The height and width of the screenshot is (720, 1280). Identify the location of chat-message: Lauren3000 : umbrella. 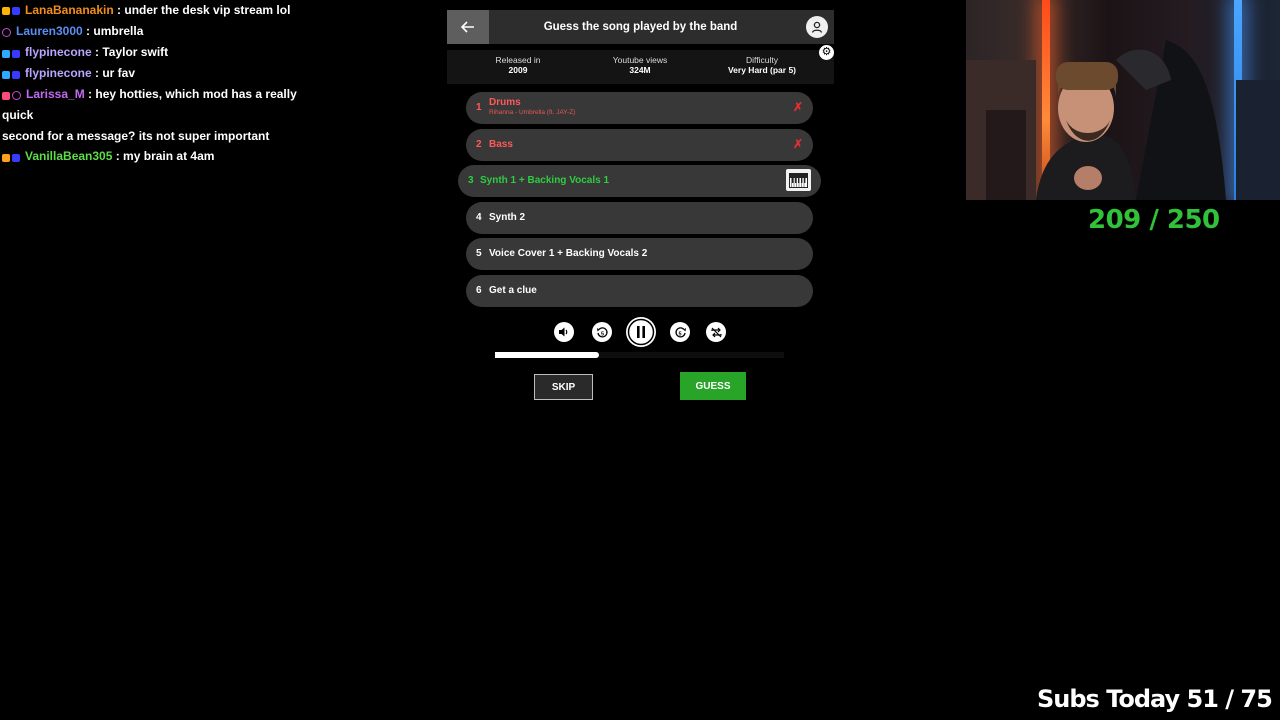
(162, 31).